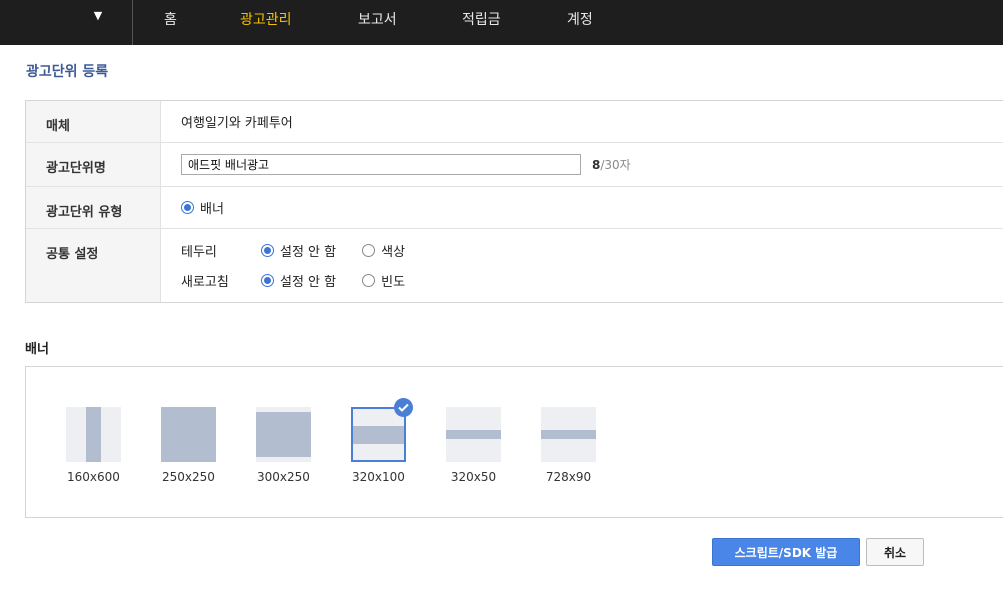 Image resolution: width=1003 pixels, height=616 pixels. I want to click on refresh-none-radio: 설정 안 함, so click(298, 280).